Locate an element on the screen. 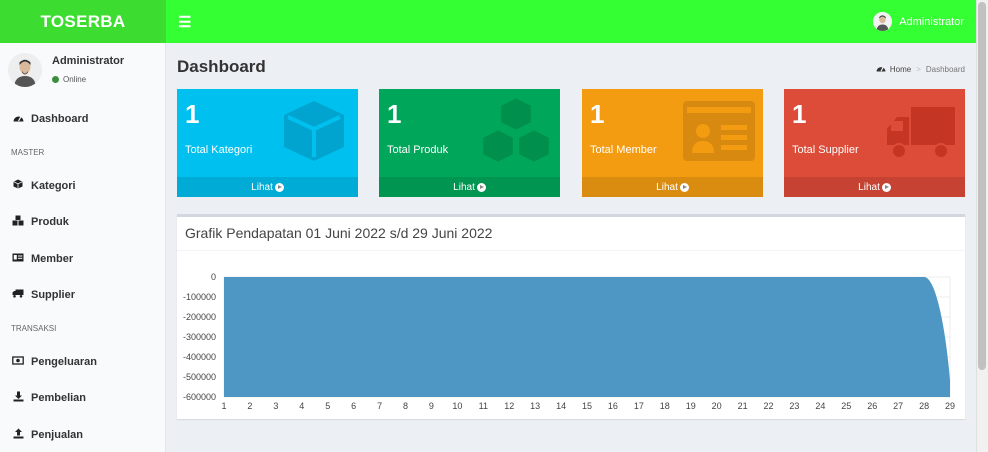 Image resolution: width=988 pixels, height=452 pixels. sidebar-item-member: Member is located at coordinates (82, 259).